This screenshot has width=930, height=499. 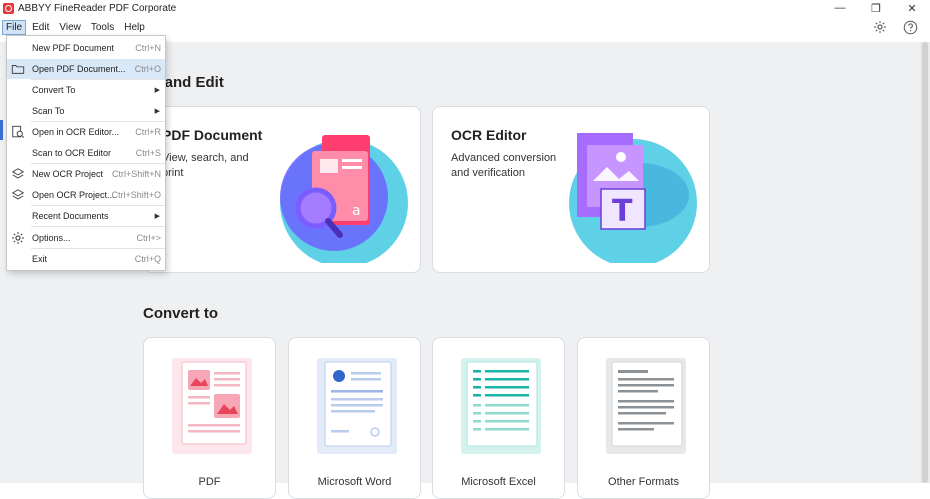 I want to click on layers-open-icon, so click(x=18, y=194).